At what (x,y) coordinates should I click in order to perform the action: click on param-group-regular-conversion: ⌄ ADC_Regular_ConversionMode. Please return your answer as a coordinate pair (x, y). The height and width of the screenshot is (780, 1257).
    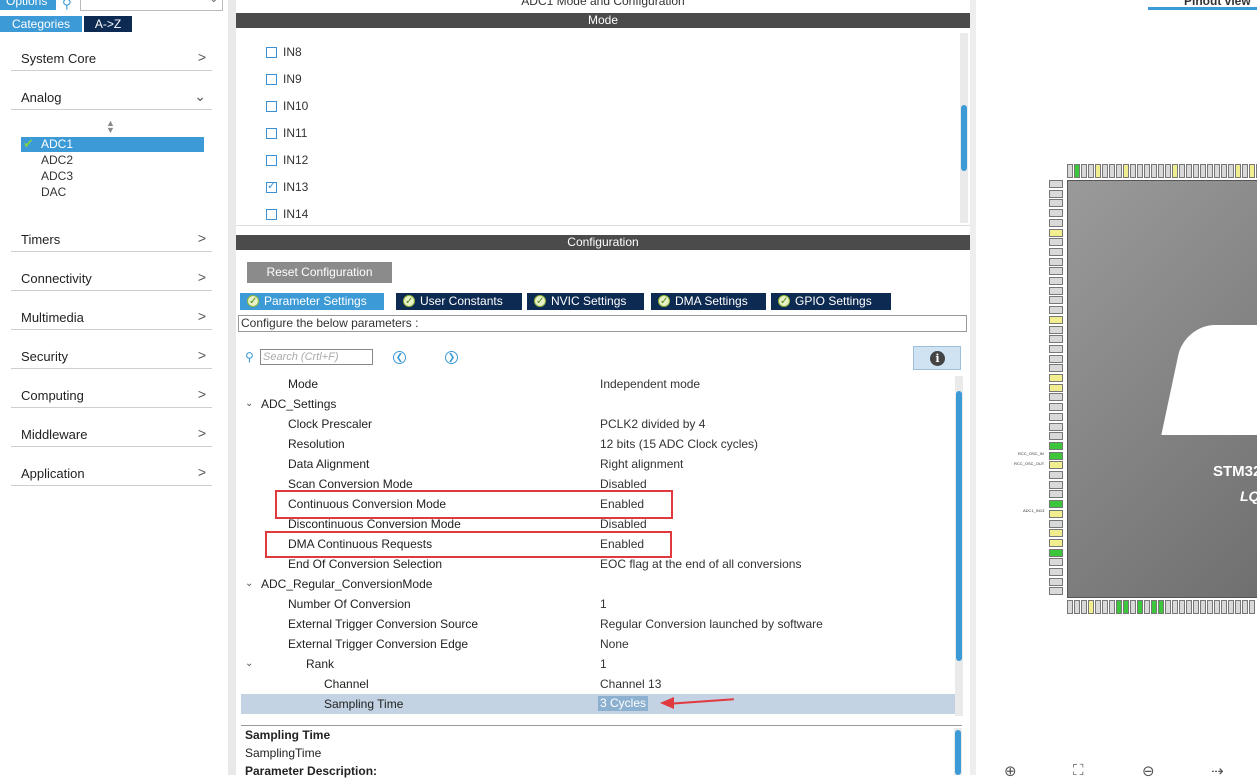
    Looking at the image, I should click on (598, 584).